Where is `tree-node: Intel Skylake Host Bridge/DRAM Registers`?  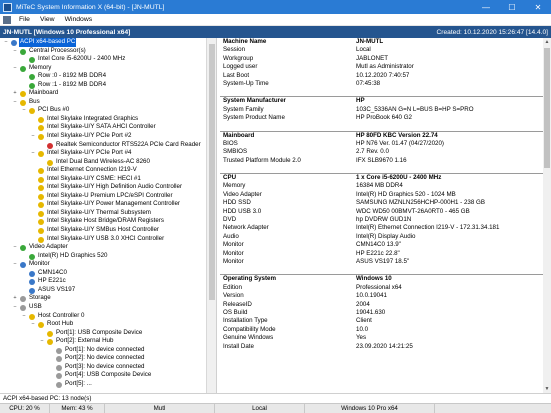 tree-node: Intel Skylake Host Bridge/DRAM Registers is located at coordinates (103, 221).